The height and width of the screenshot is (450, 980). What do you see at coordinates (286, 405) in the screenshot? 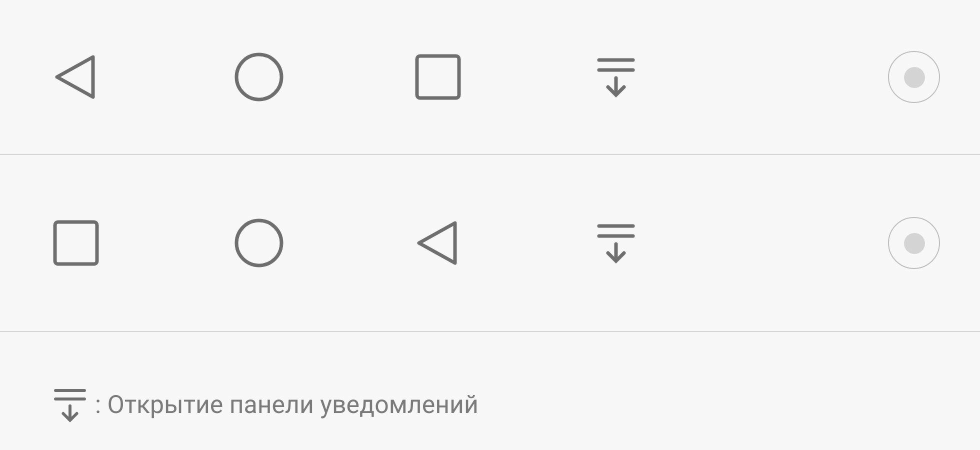
I see `legend-text: : Открытие панели уведомлений` at bounding box center [286, 405].